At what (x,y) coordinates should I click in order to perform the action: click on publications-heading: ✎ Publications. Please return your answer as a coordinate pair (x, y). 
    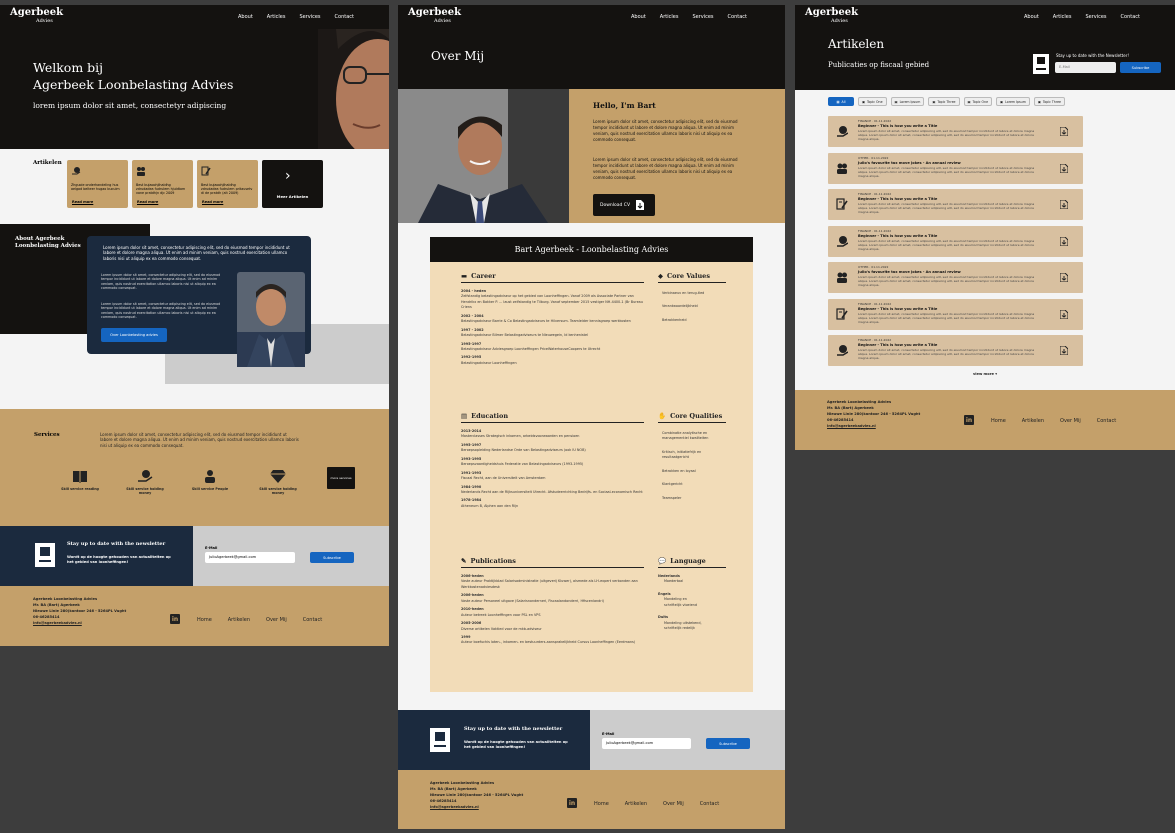
    Looking at the image, I should click on (552, 562).